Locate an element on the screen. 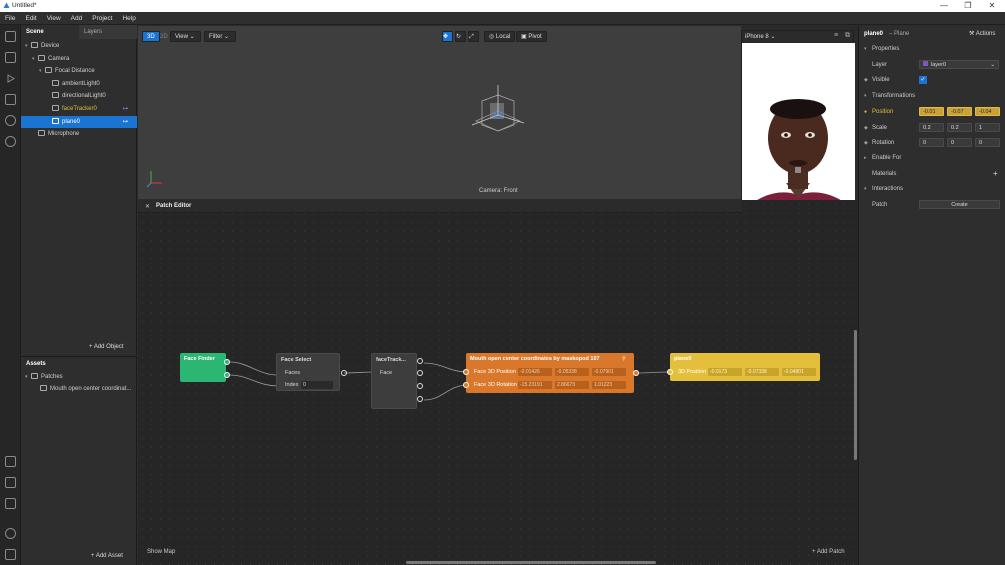 The width and height of the screenshot is (1005, 565). position-z-value: -0.07901 is located at coordinates (609, 372).